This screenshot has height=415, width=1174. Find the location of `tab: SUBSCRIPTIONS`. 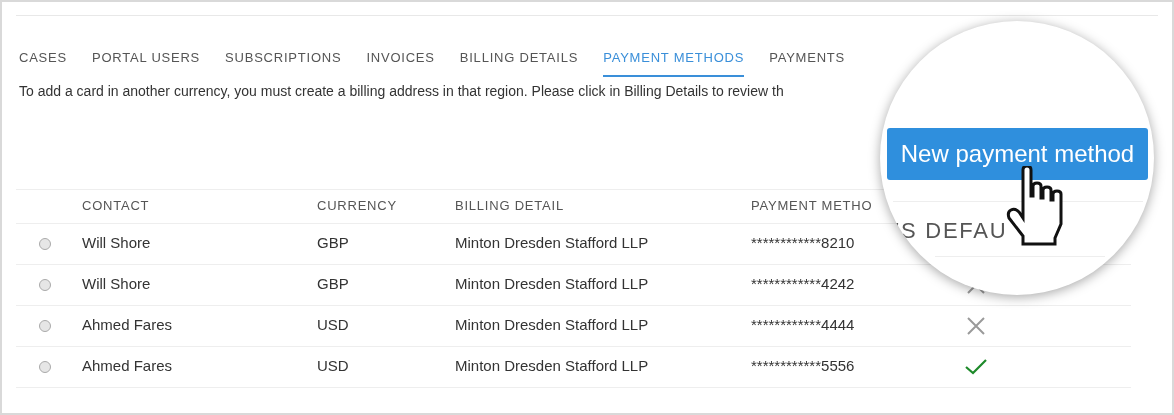

tab: SUBSCRIPTIONS is located at coordinates (283, 62).